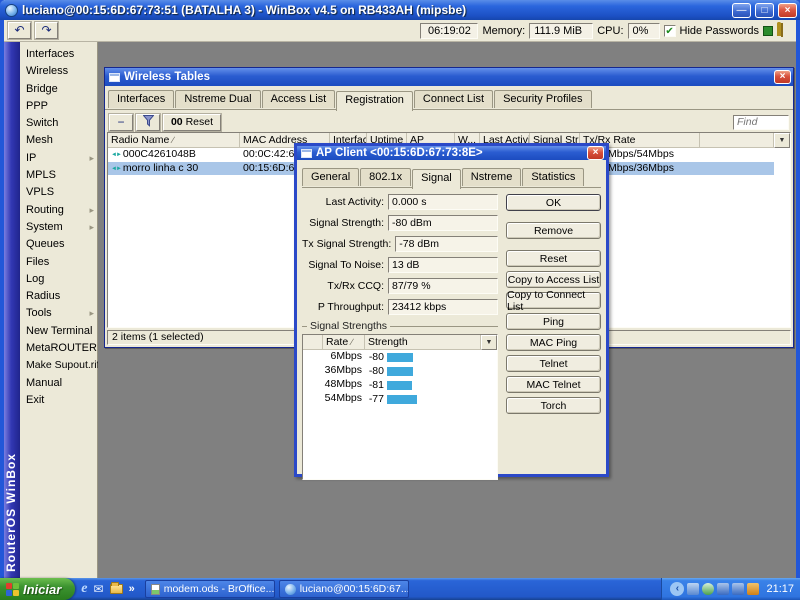  I want to click on sidebar-item-tools: Tools ▸, so click(58, 313).